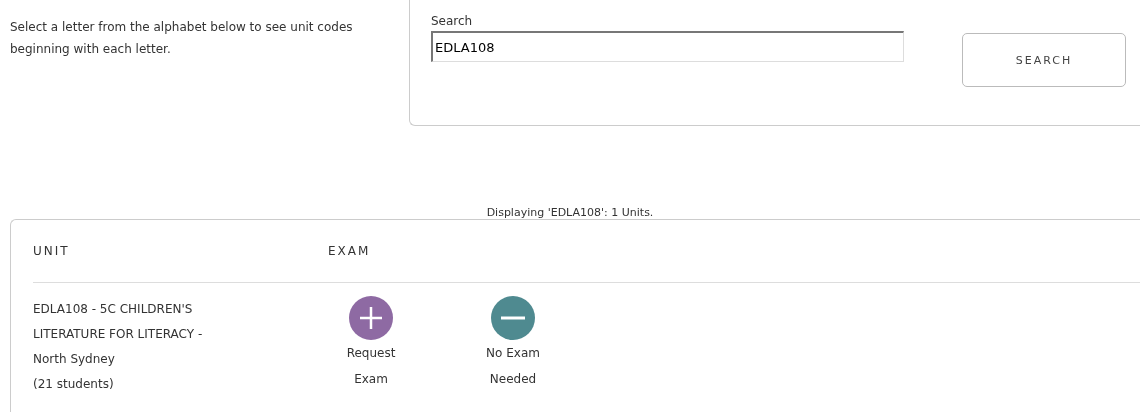  What do you see at coordinates (181, 38) in the screenshot?
I see `instruction-text: Select a letter from the alphabet below to see unit codes beginning with each letter.` at bounding box center [181, 38].